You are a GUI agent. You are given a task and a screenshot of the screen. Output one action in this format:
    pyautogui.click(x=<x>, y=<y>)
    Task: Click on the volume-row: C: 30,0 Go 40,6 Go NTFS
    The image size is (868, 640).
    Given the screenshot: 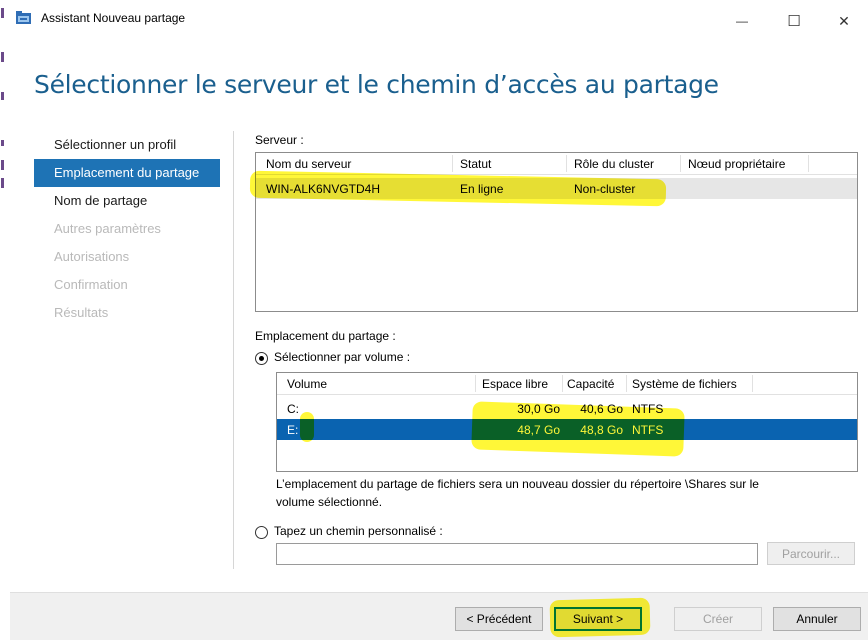 What is the action you would take?
    pyautogui.click(x=567, y=408)
    